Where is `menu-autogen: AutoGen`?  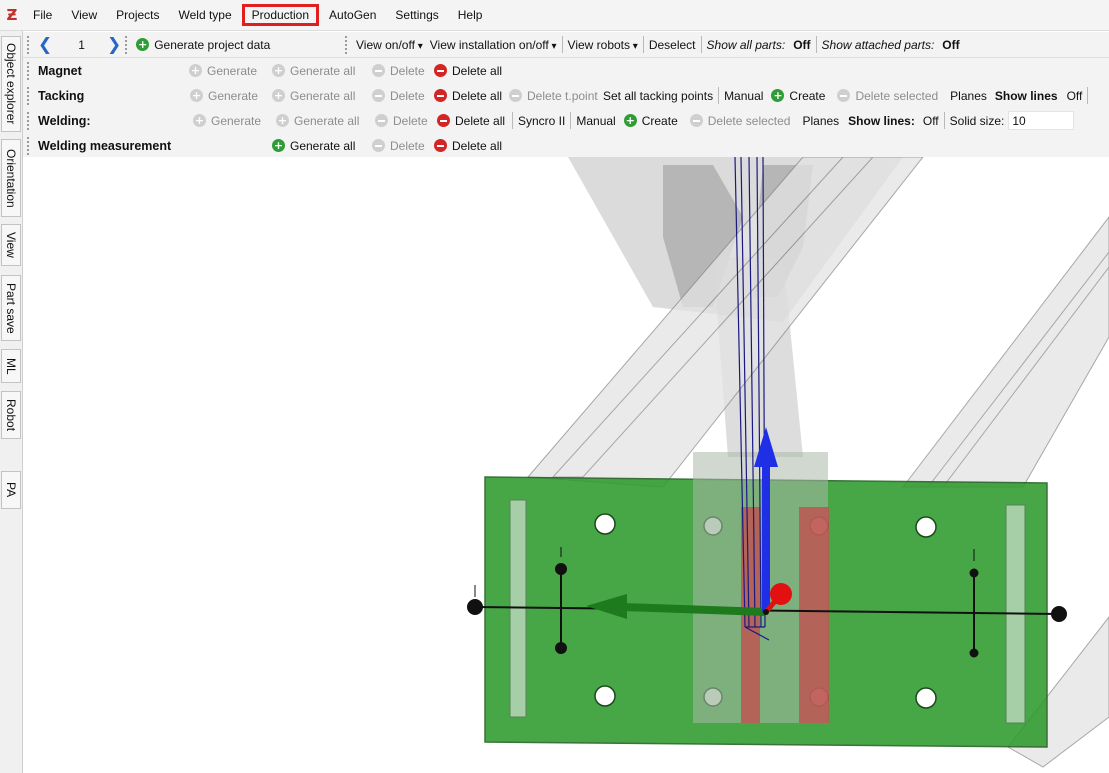
menu-autogen: AutoGen is located at coordinates (352, 15).